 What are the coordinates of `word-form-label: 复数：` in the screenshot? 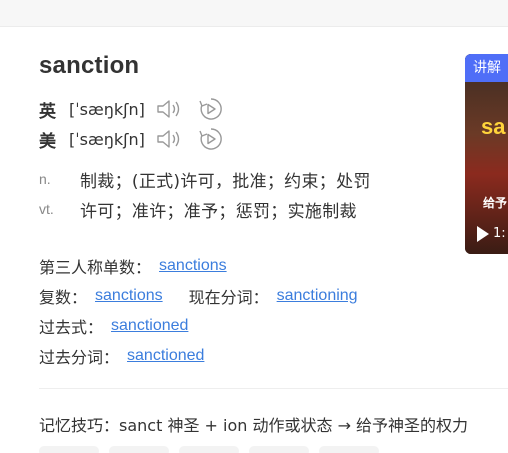 It's located at (63, 297).